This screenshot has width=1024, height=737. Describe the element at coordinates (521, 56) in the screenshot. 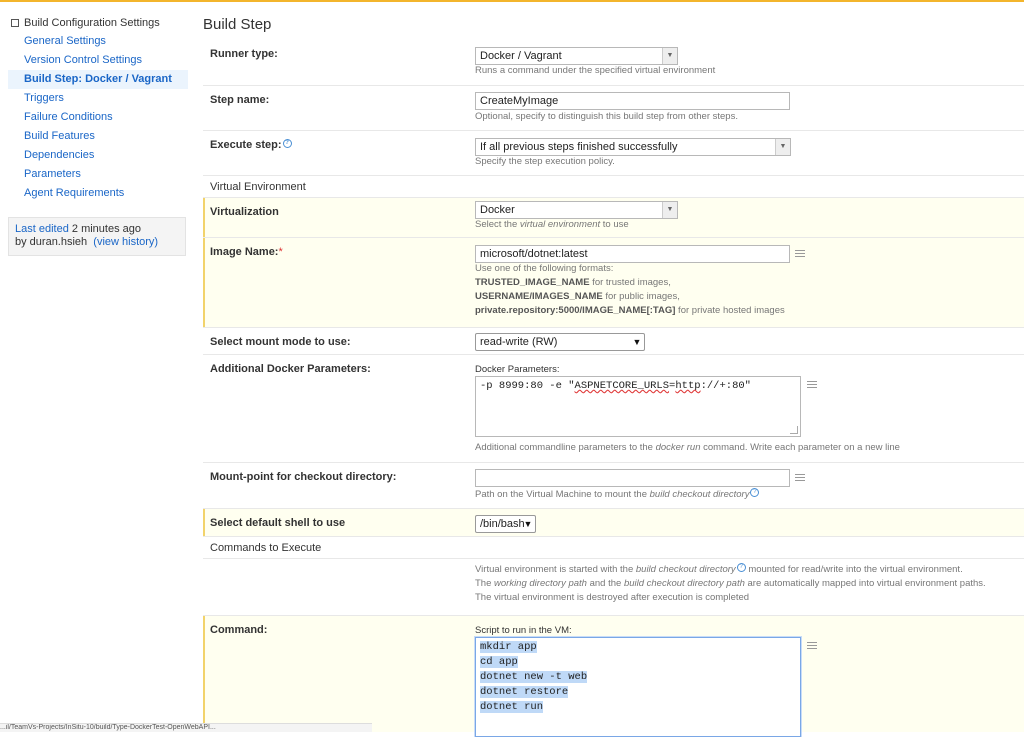

I see `runner-type-value: Docker / Vagrant` at that location.